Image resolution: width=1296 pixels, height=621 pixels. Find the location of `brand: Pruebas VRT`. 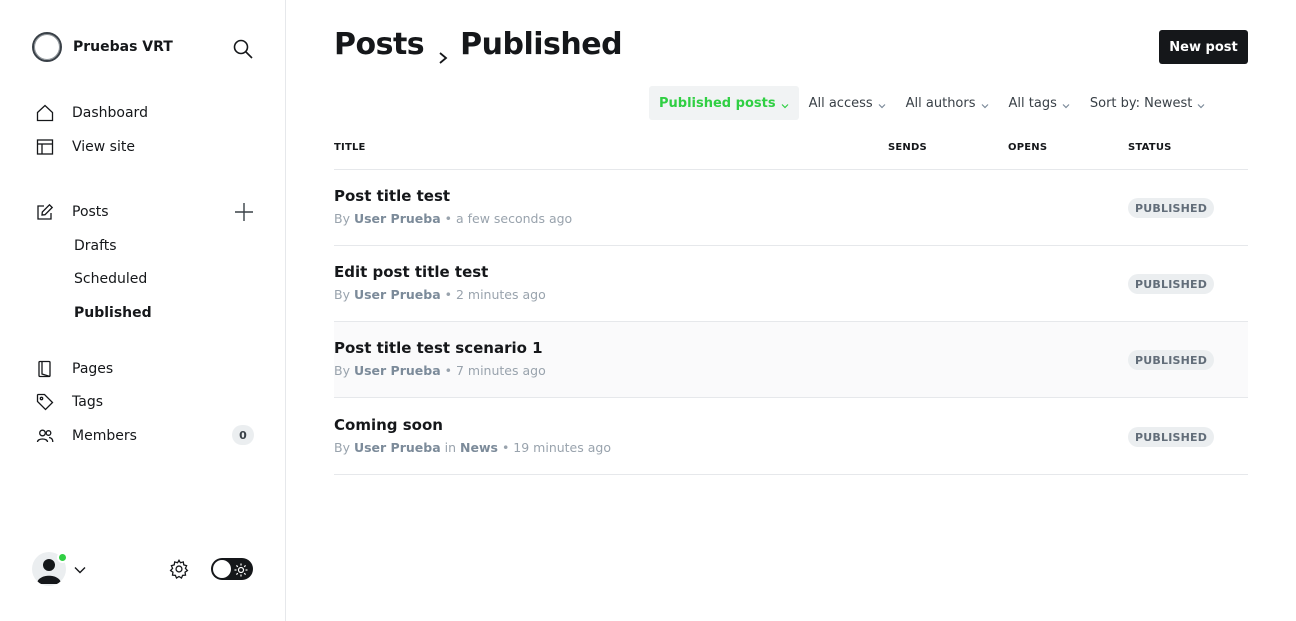

brand: Pruebas VRT is located at coordinates (102, 47).